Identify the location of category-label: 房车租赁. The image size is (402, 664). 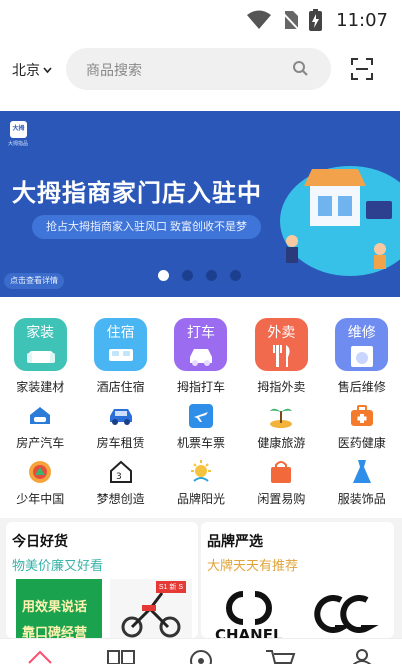
(120, 443).